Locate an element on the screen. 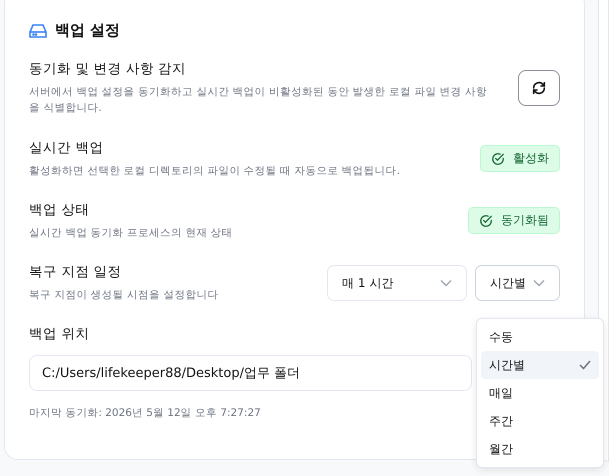 This screenshot has height=476, width=609. hard-drive-icon is located at coordinates (38, 30).